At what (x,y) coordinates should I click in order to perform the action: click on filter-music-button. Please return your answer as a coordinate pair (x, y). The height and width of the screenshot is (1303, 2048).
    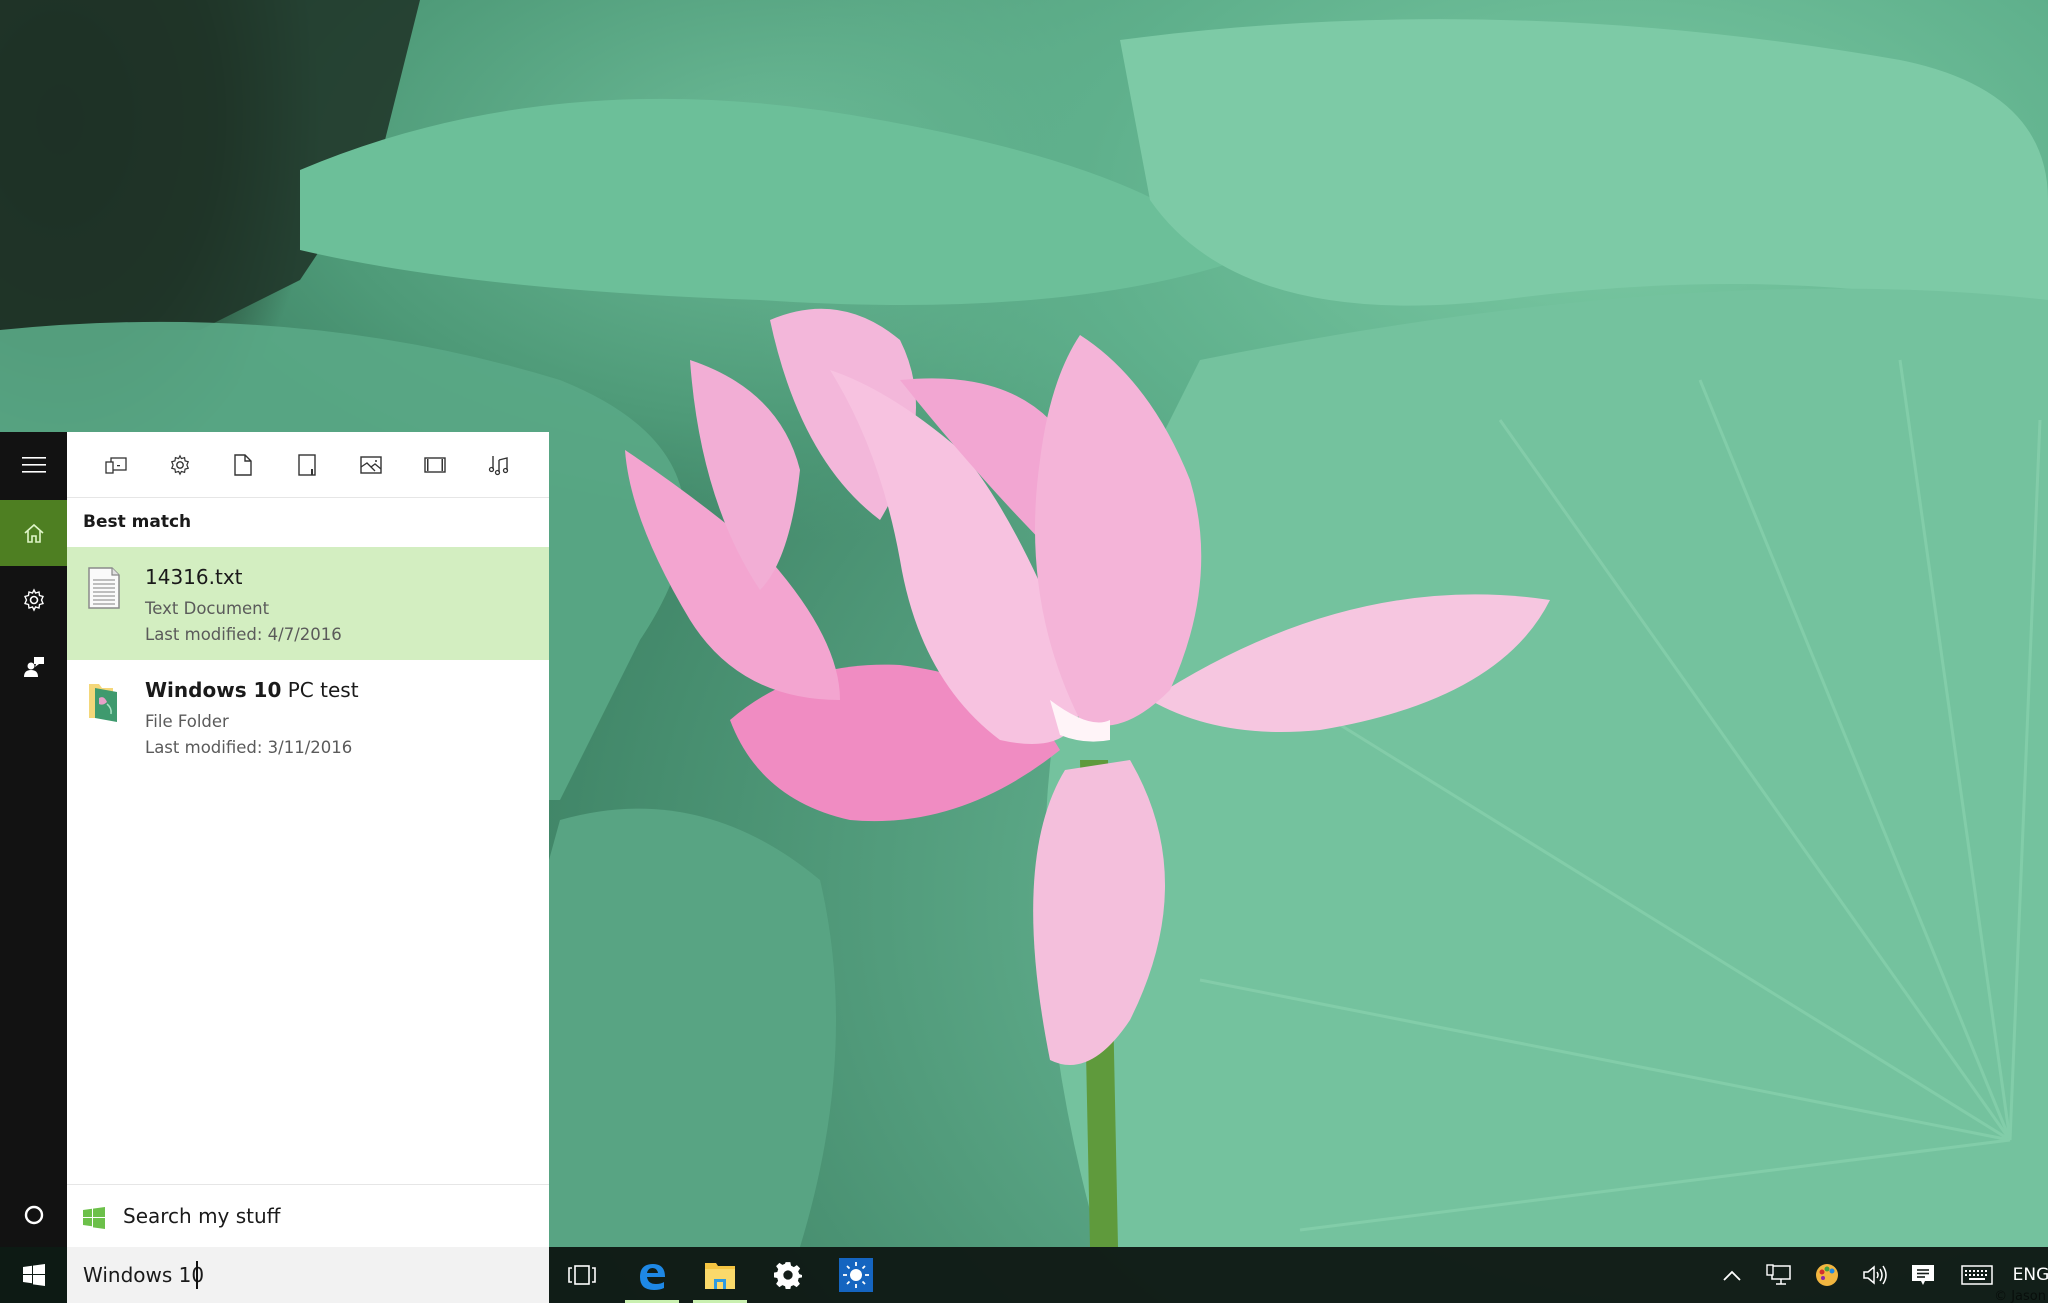
    Looking at the image, I should click on (499, 465).